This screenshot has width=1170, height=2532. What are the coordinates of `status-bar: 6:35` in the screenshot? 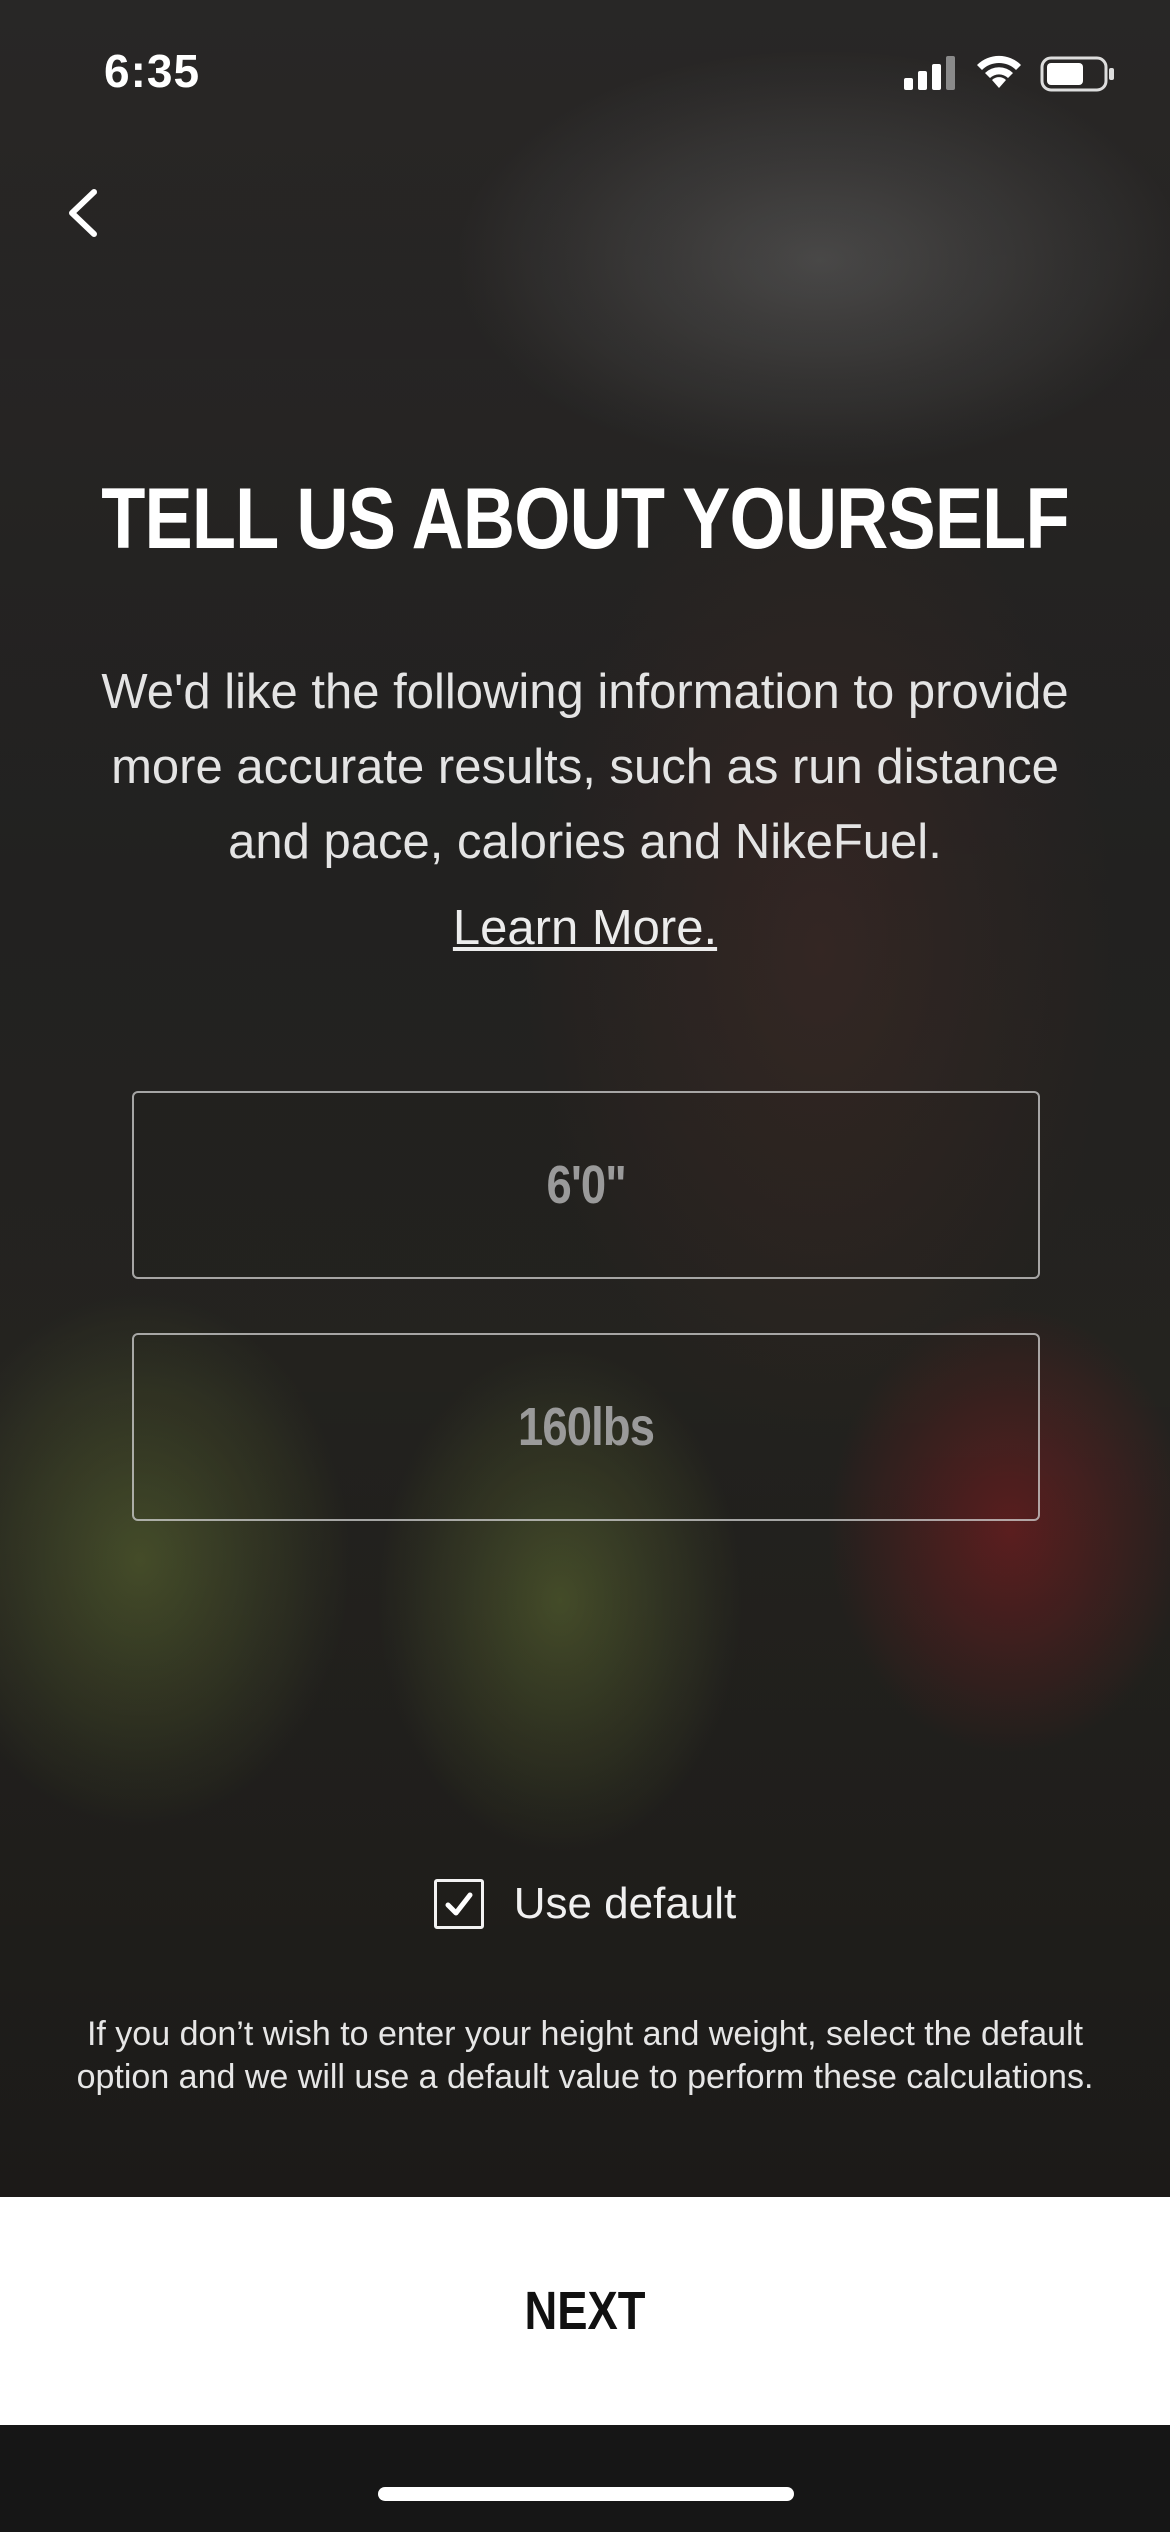 It's located at (585, 75).